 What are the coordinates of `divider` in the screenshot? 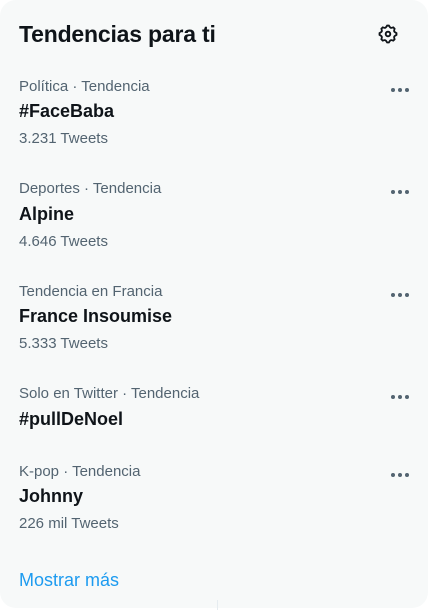 It's located at (217, 605).